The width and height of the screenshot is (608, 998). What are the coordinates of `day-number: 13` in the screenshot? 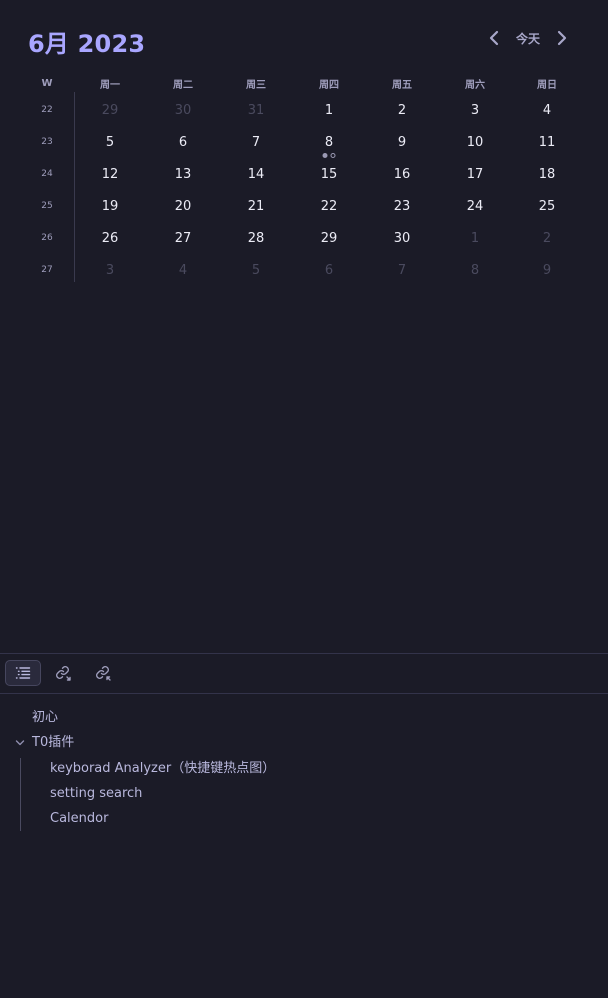 It's located at (183, 174).